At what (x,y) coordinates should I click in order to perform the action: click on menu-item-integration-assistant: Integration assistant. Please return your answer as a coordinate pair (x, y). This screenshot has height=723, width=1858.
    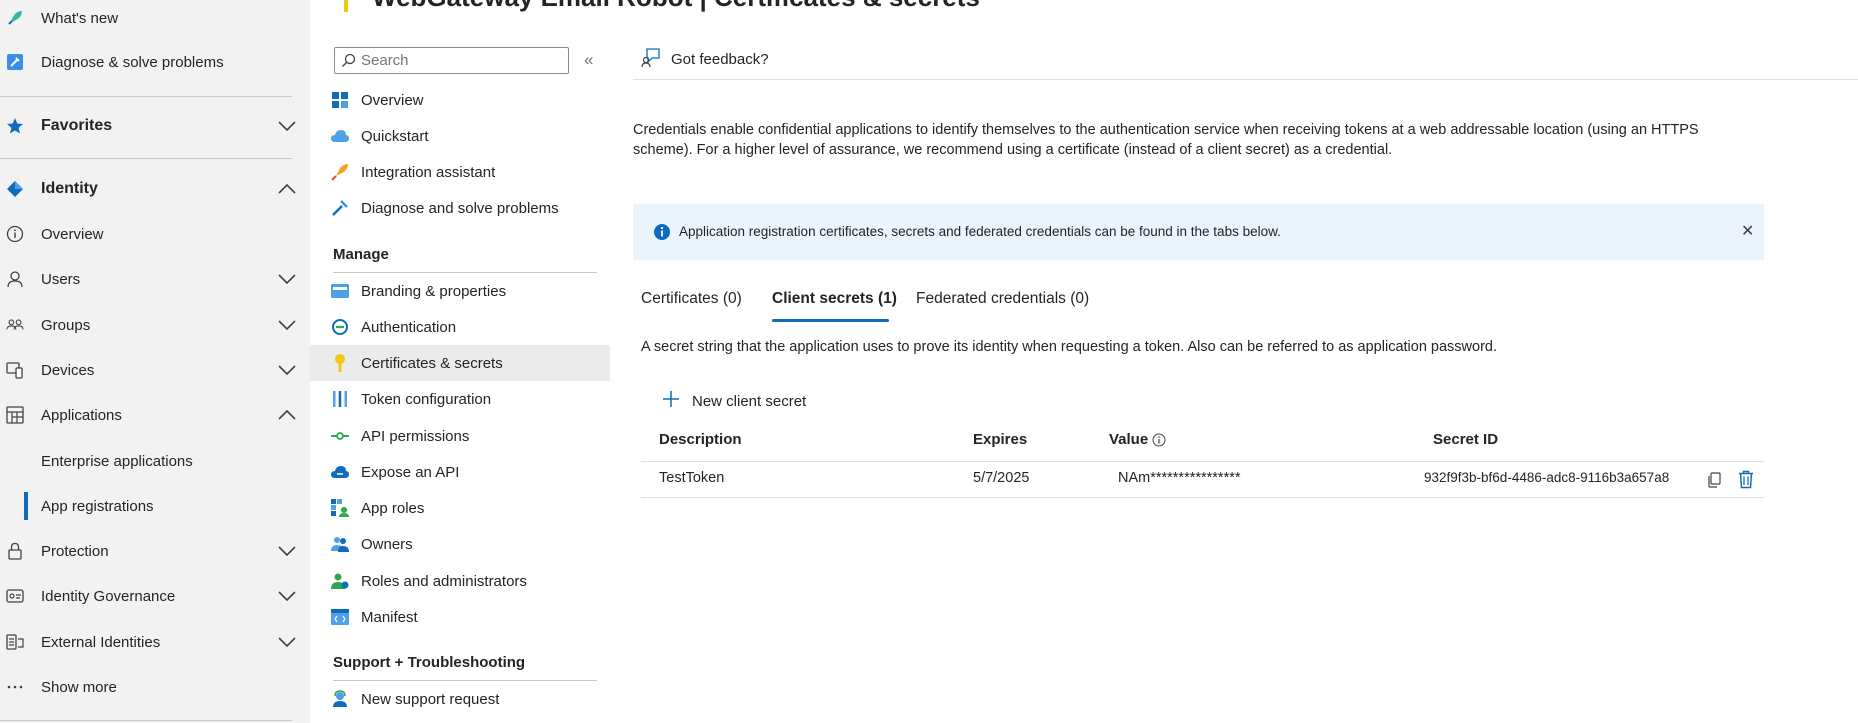
    Looking at the image, I should click on (460, 172).